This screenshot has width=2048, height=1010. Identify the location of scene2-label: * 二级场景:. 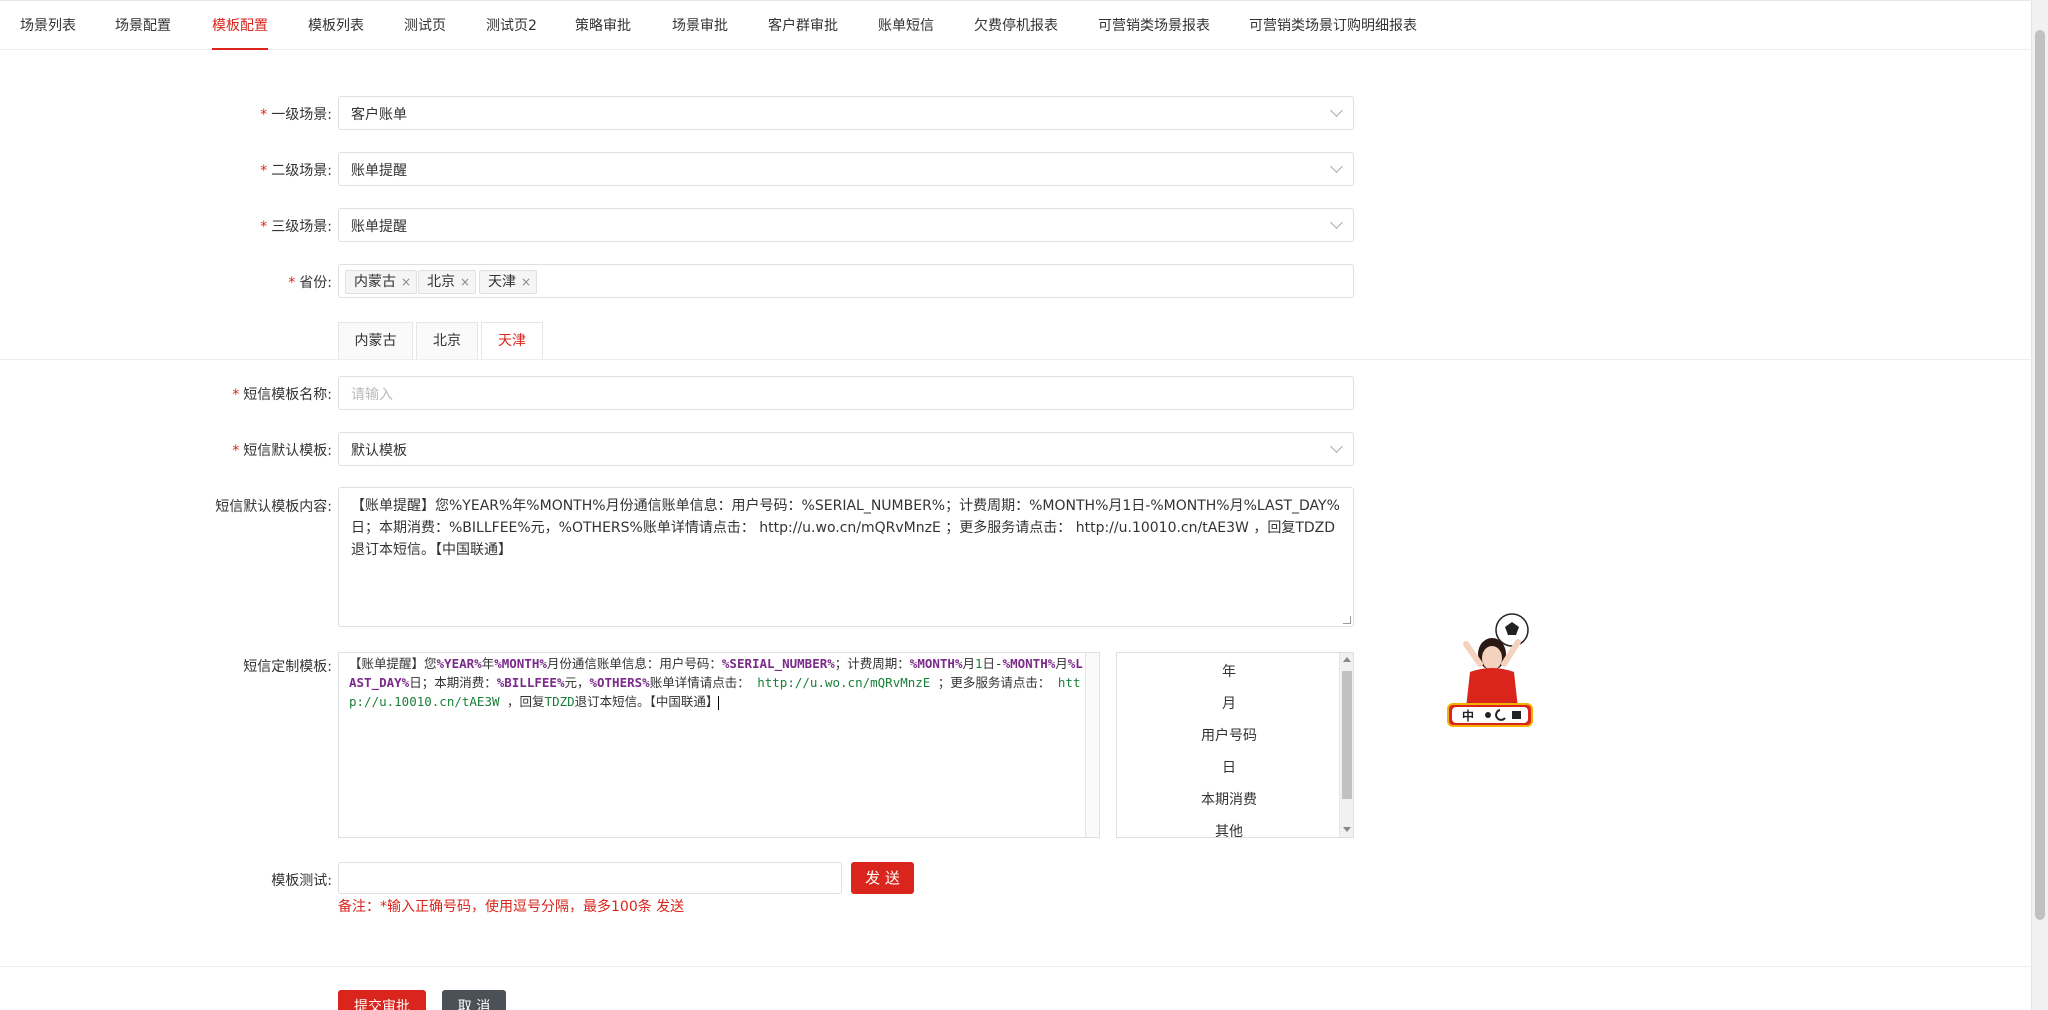
(296, 171).